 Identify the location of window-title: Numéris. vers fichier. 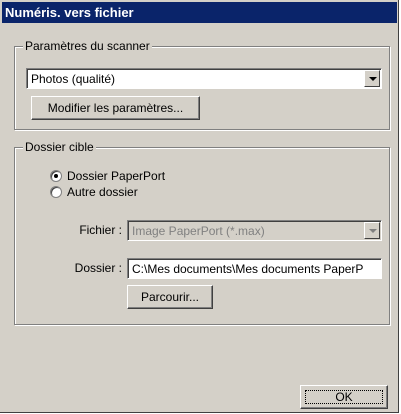
(69, 12).